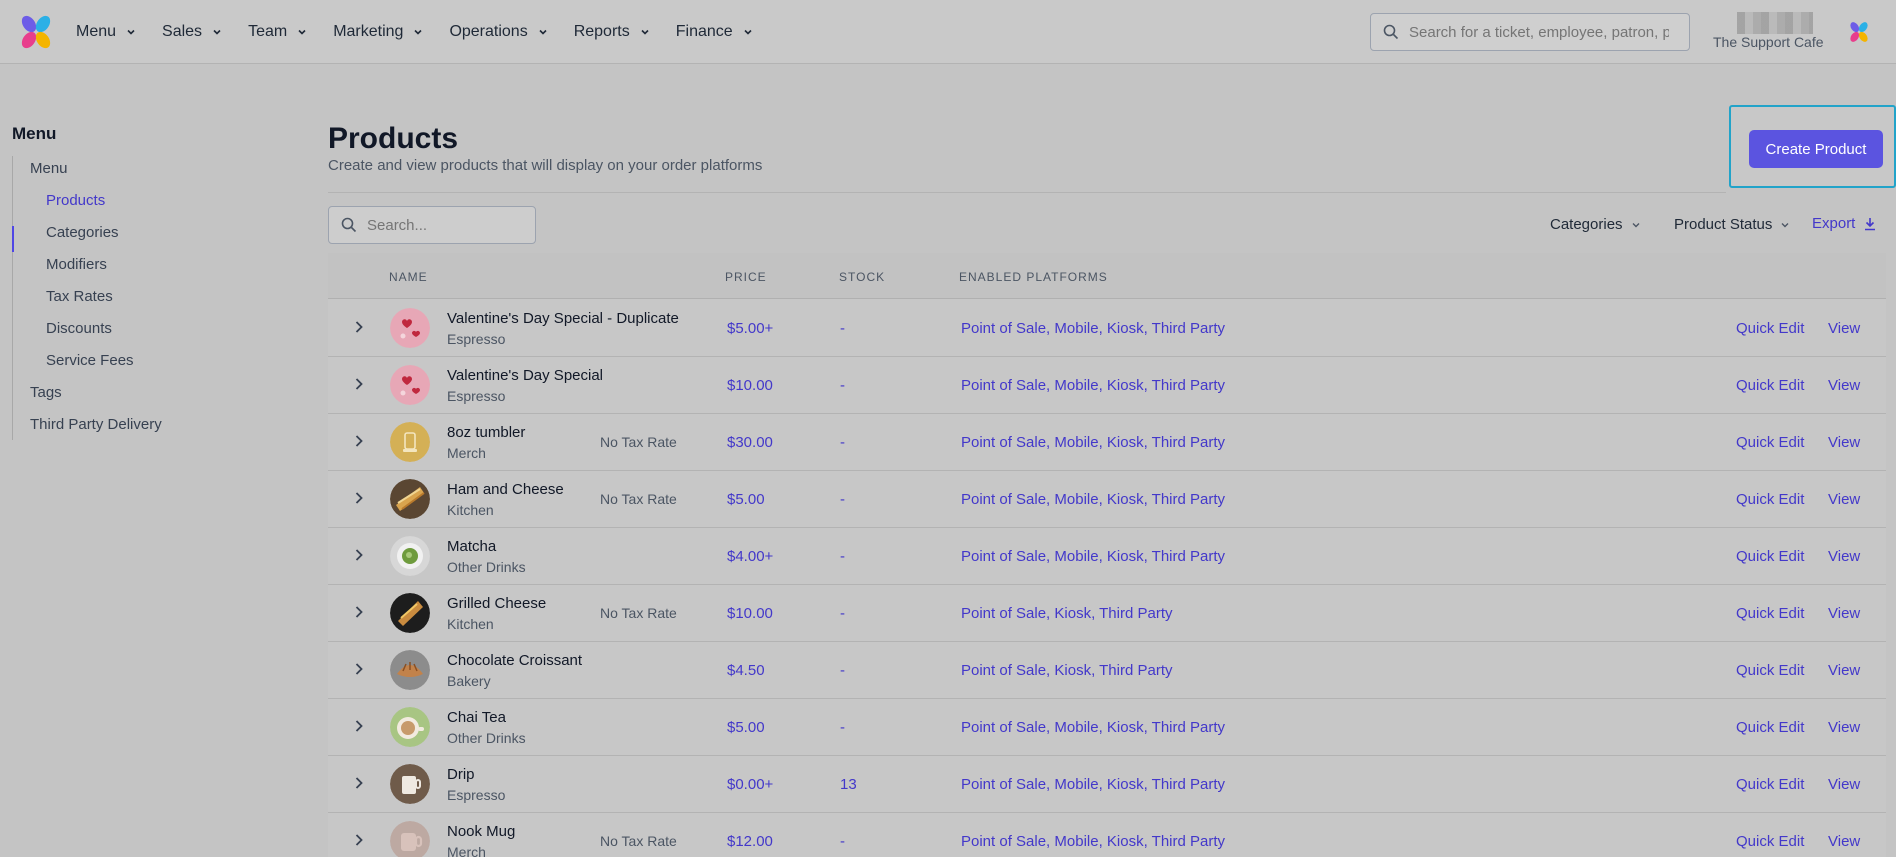  I want to click on product-price: $5.00+, so click(750, 328).